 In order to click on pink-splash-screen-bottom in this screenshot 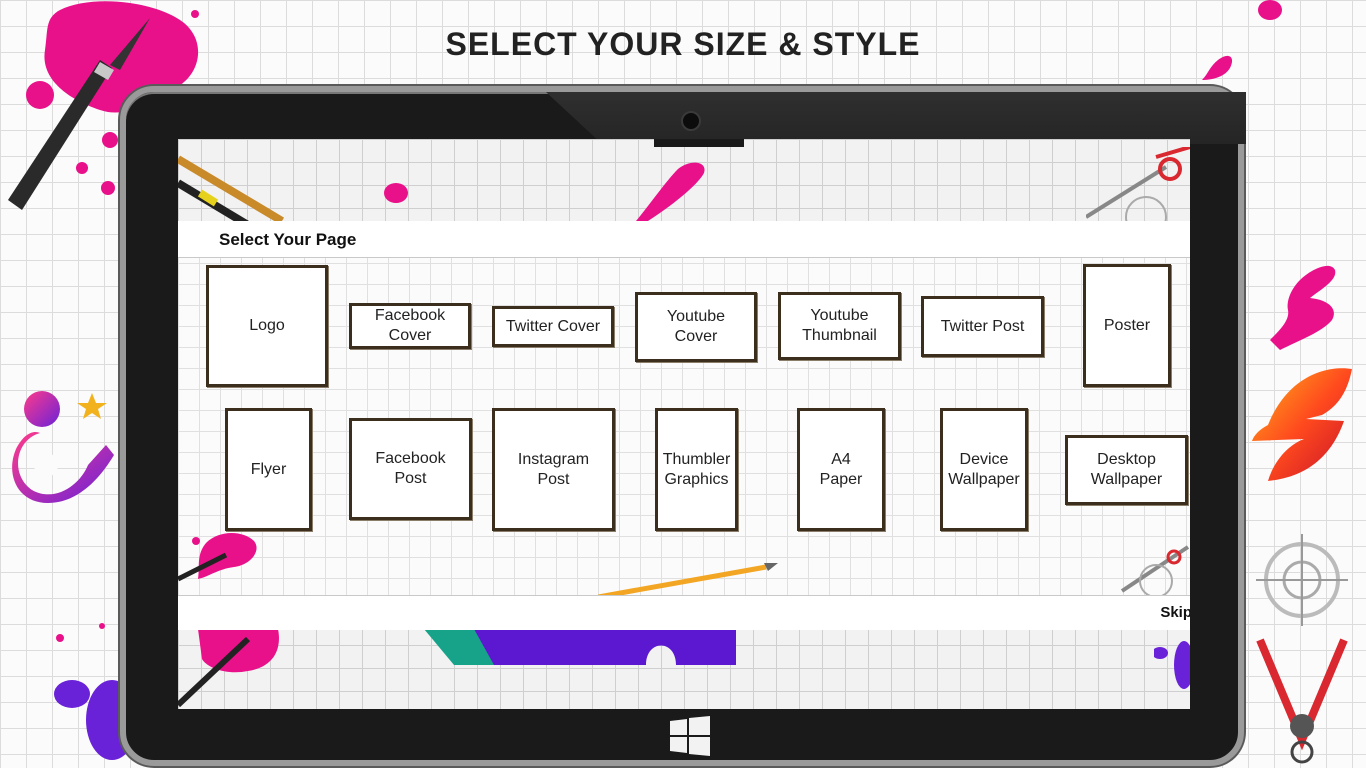, I will do `click(228, 668)`.